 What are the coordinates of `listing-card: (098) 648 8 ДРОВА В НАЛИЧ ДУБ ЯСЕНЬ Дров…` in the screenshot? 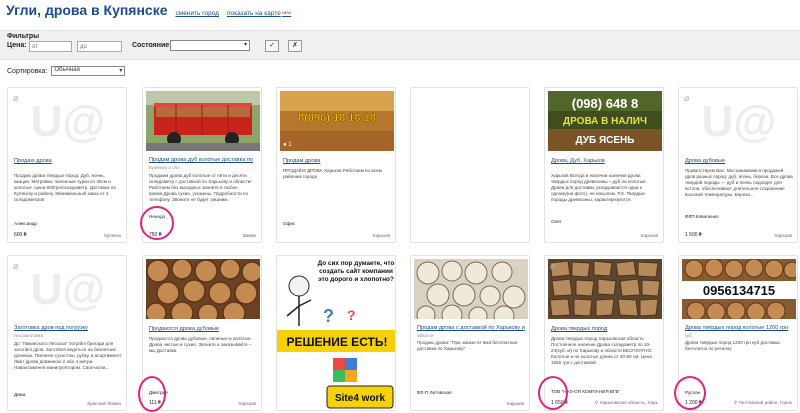 It's located at (604, 165).